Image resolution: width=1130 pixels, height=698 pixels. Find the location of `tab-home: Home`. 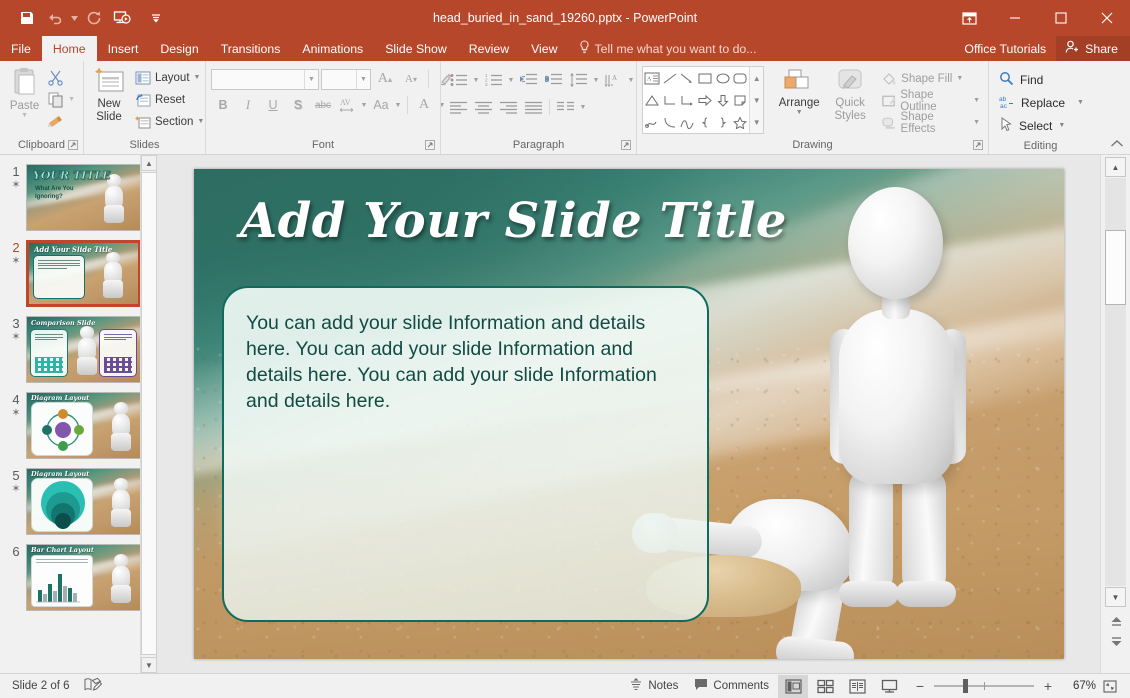

tab-home: Home is located at coordinates (69, 48).